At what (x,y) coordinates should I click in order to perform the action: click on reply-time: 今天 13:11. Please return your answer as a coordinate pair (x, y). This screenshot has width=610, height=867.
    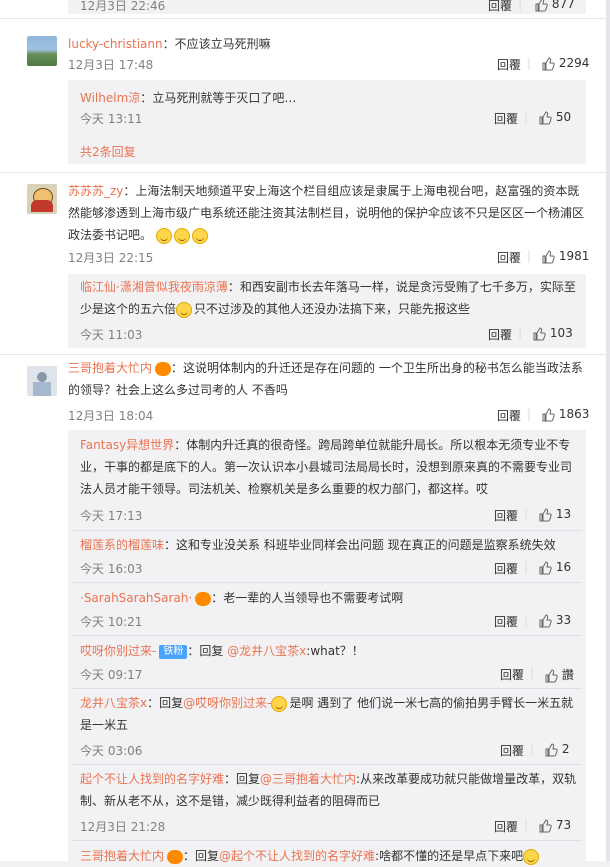
    Looking at the image, I should click on (111, 119).